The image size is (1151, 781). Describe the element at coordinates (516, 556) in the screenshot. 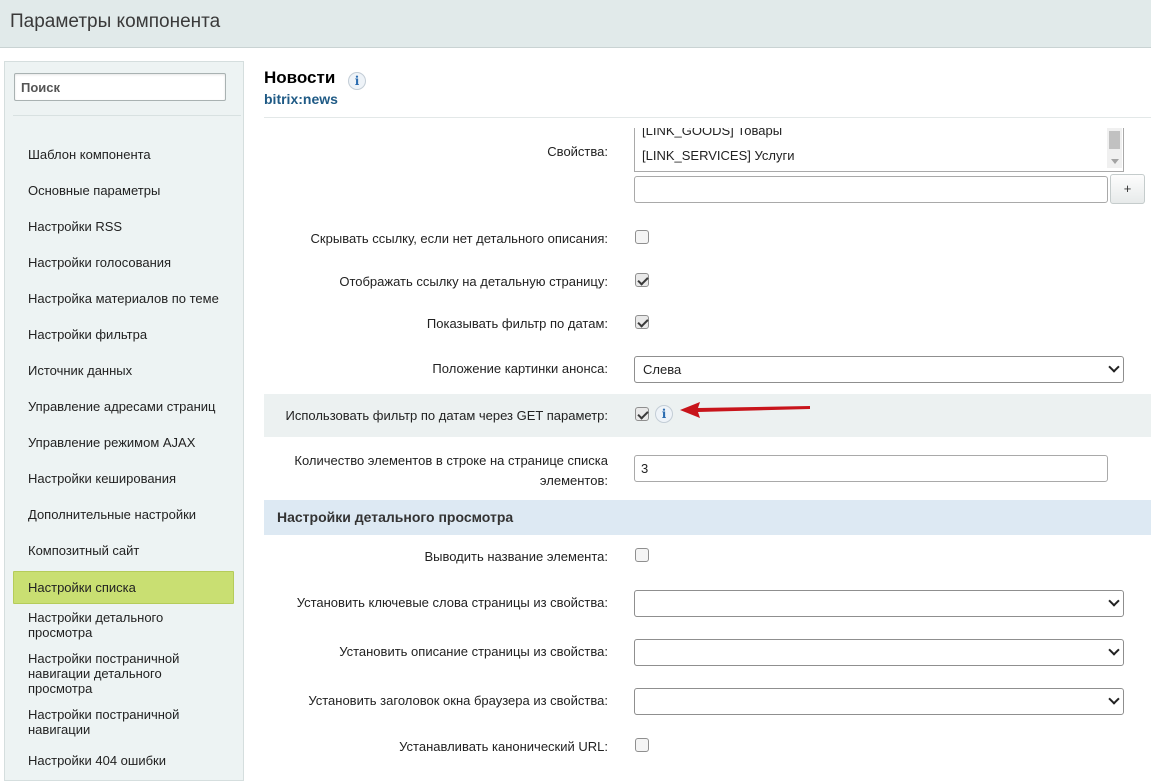

I see `show-element-name-label: Выводить название элемента:` at that location.